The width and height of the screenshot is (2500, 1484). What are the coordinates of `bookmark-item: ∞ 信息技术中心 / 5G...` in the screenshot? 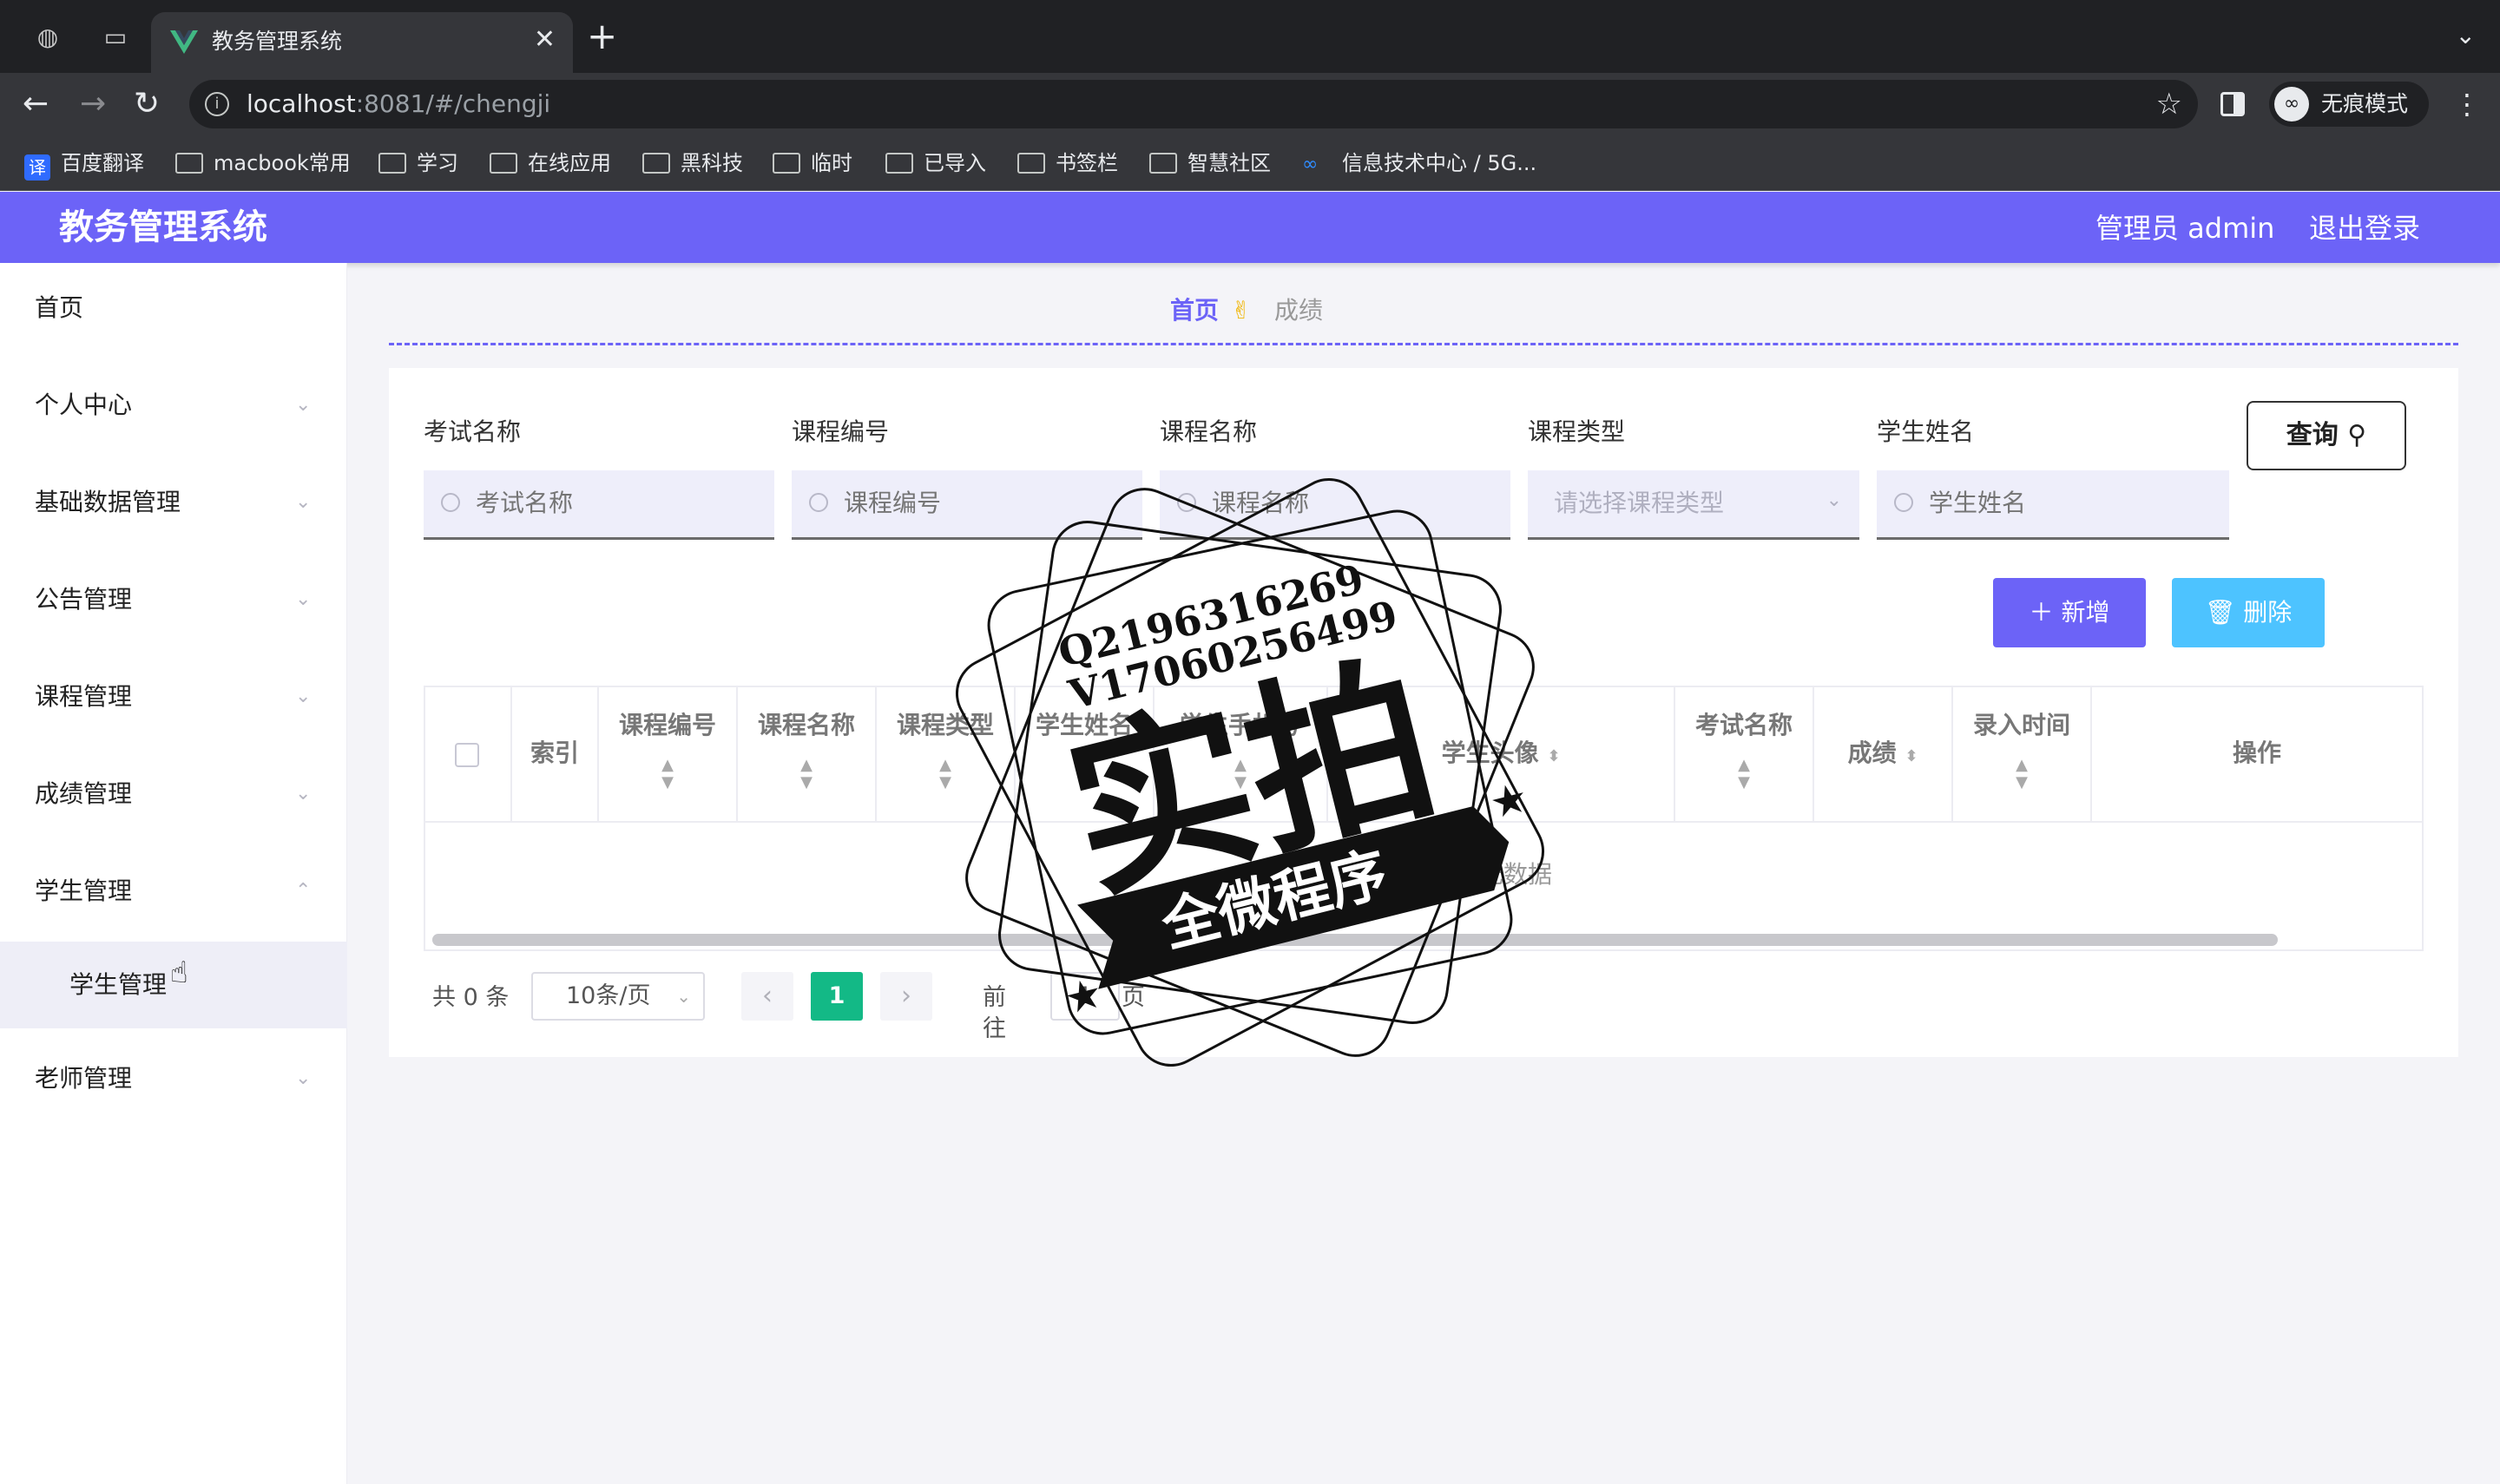 It's located at (1419, 163).